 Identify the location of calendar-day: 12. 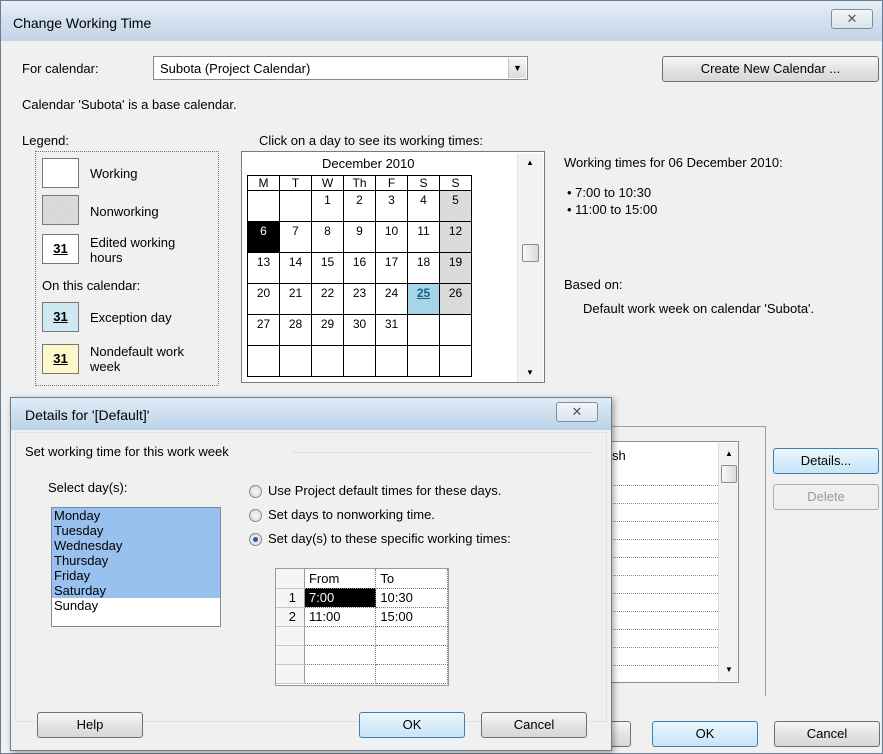
(455, 237).